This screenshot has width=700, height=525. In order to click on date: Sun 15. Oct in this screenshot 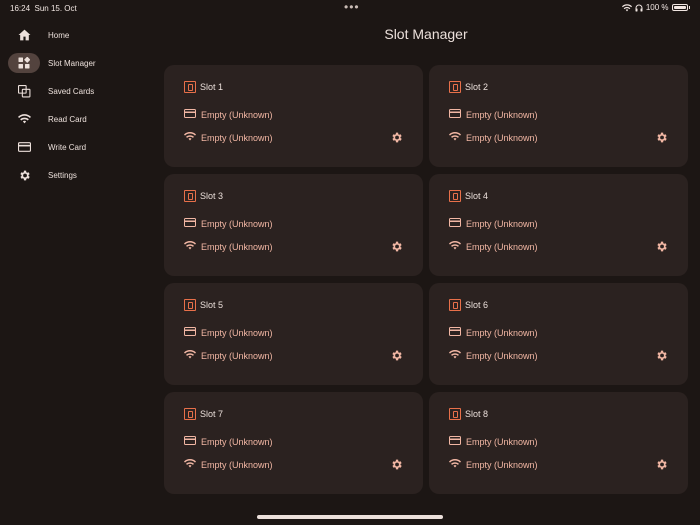, I will do `click(55, 8)`.